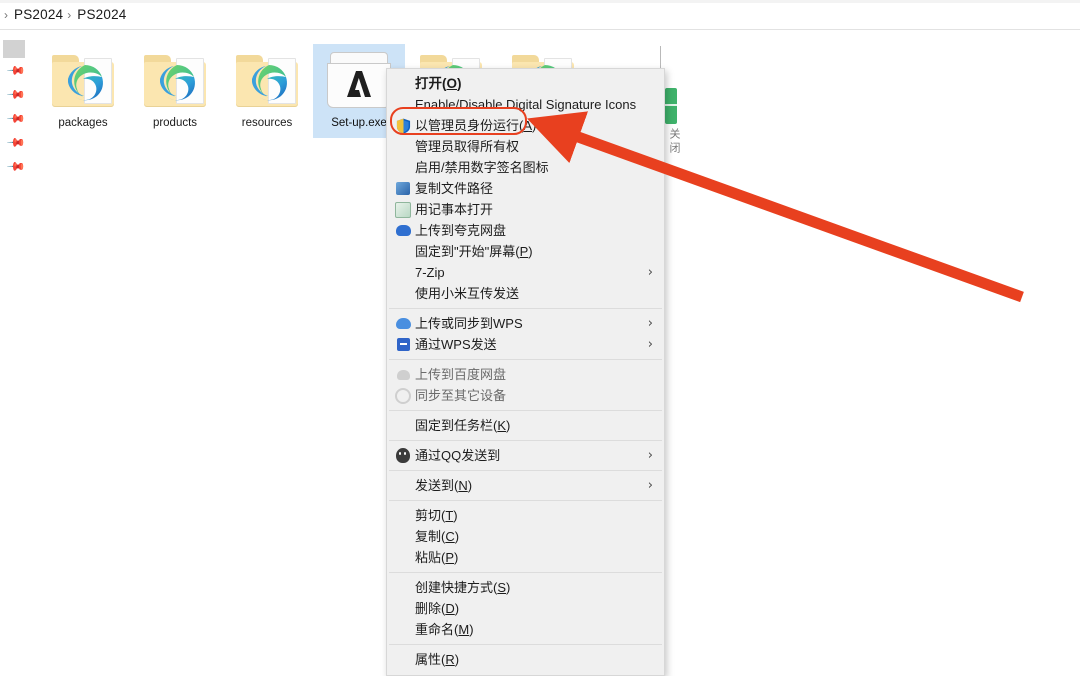  Describe the element at coordinates (525, 209) in the screenshot. I see `menu-item-6: 用记事本打开` at that location.